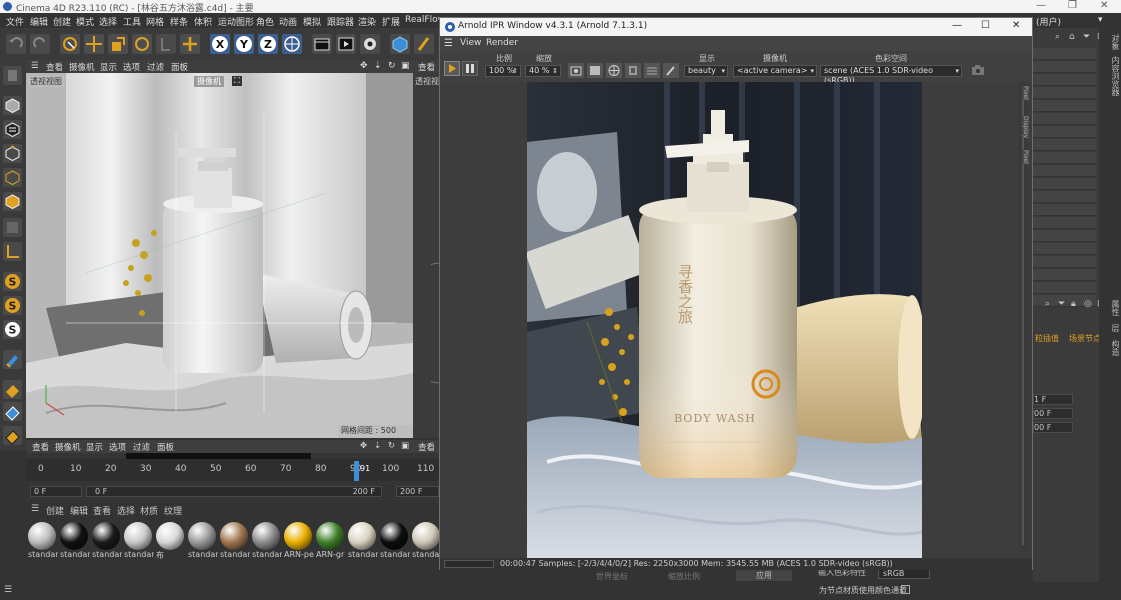 The image size is (1121, 600). I want to click on ipr-pause-button, so click(470, 68).